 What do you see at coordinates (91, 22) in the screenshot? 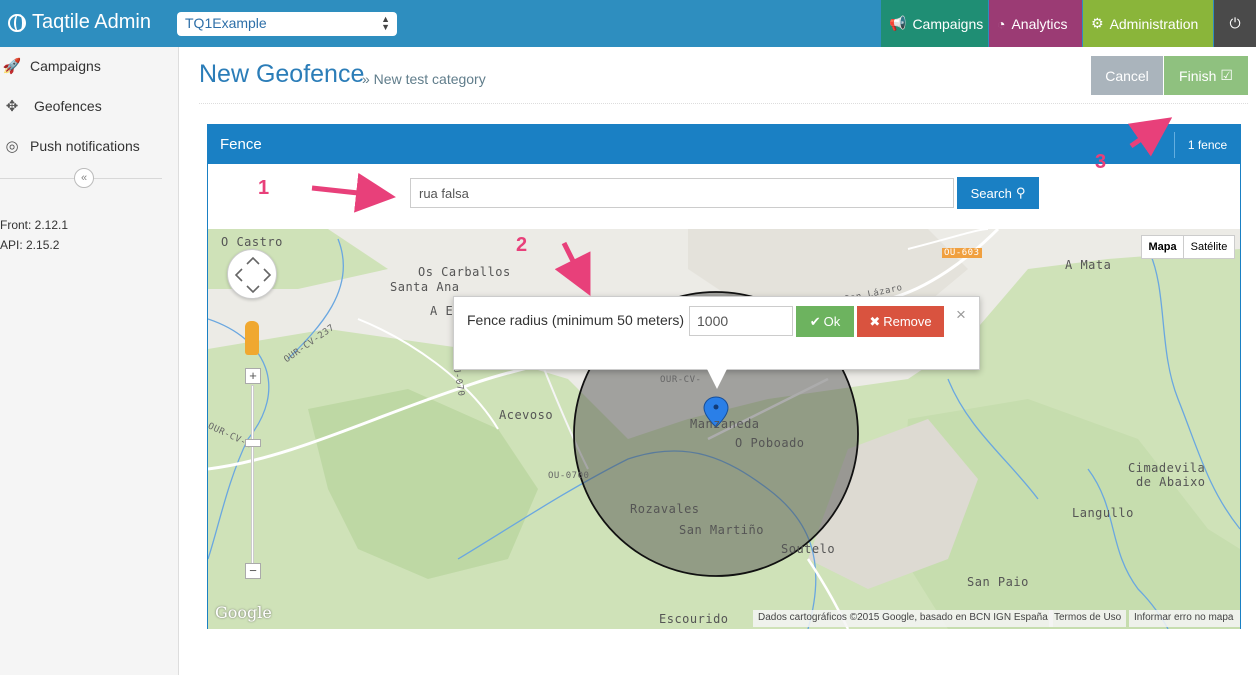
I see `brand-name: Taqtile Admin` at bounding box center [91, 22].